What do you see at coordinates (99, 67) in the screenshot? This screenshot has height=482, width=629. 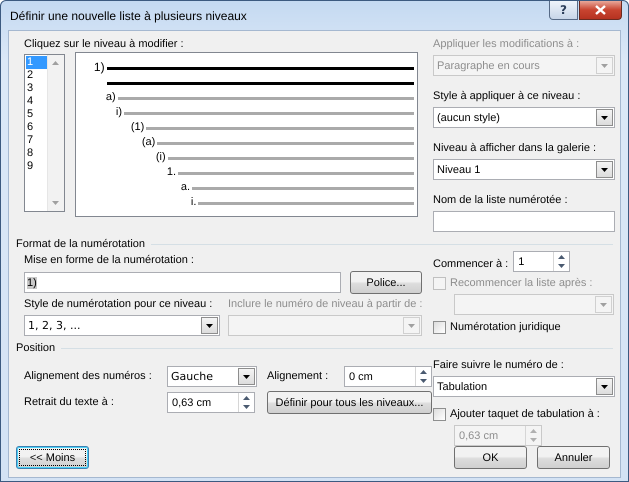 I see `list-number: 1)` at bounding box center [99, 67].